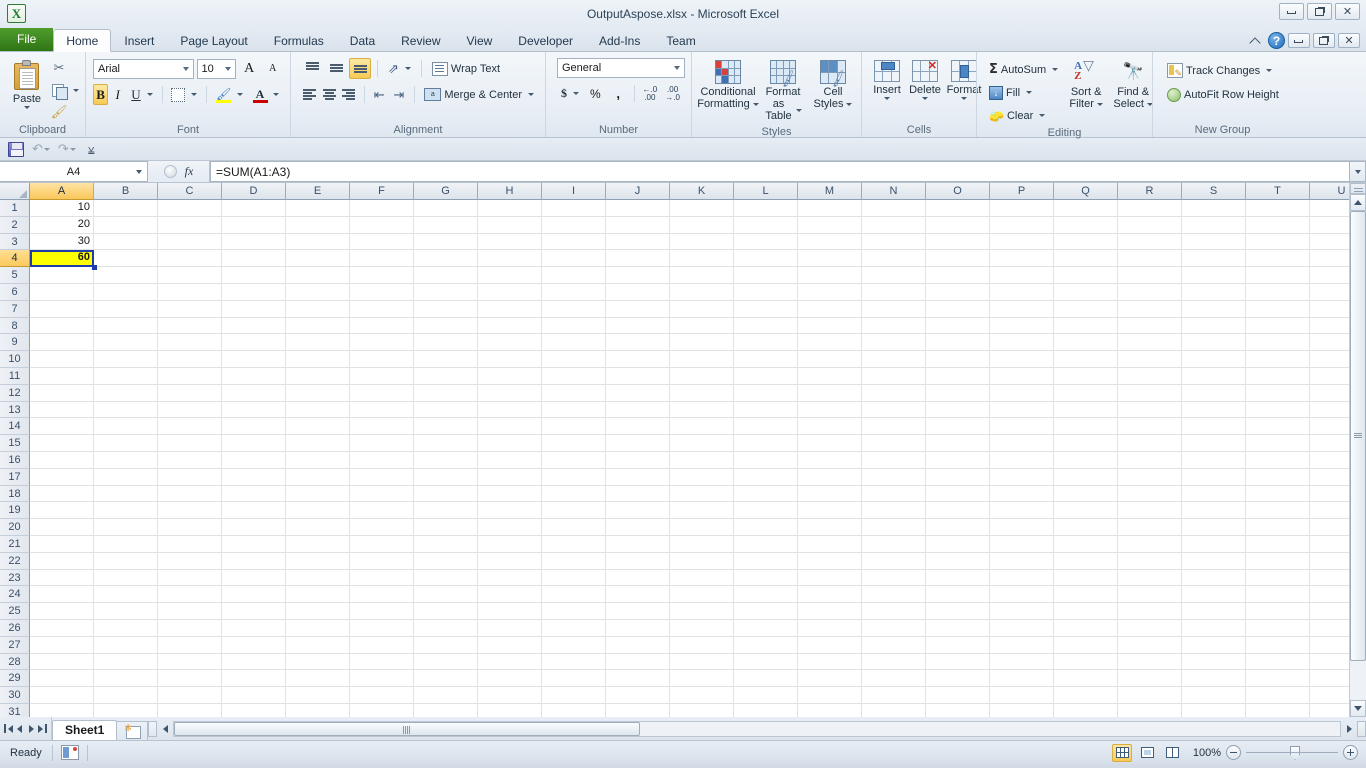 The height and width of the screenshot is (768, 1366). Describe the element at coordinates (15, 679) in the screenshot. I see `row-header-29: 29` at that location.